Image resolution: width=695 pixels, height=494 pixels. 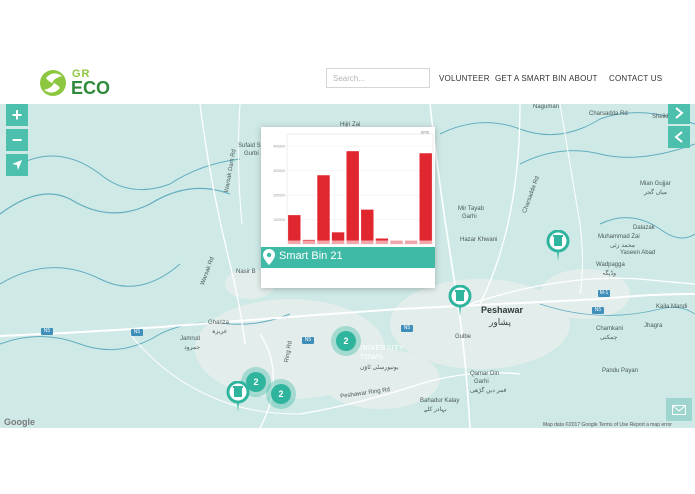 What do you see at coordinates (672, 307) in the screenshot?
I see `map-label-kaila-mandi: Kaila Mandi` at bounding box center [672, 307].